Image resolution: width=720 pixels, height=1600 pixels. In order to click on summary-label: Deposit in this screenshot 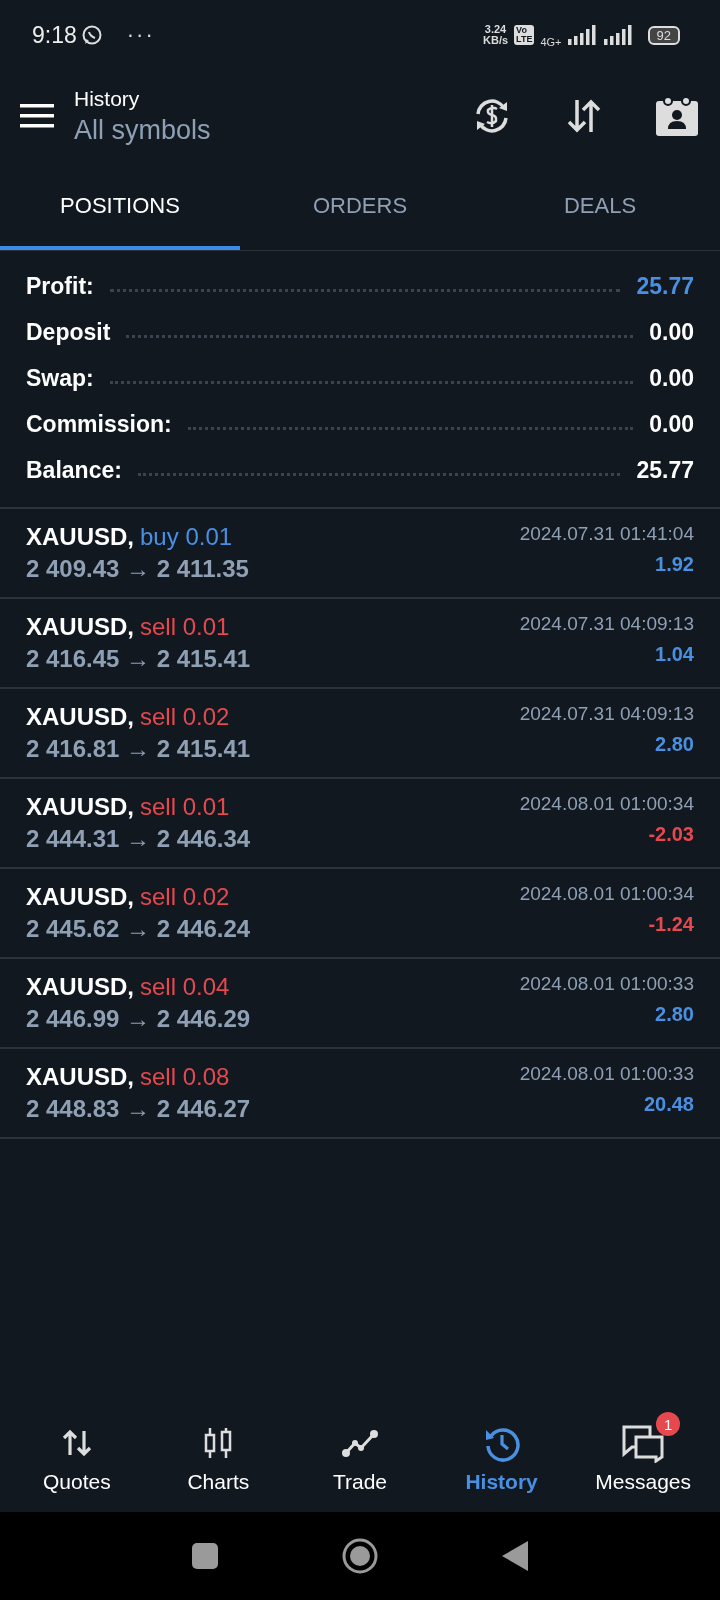, I will do `click(68, 332)`.